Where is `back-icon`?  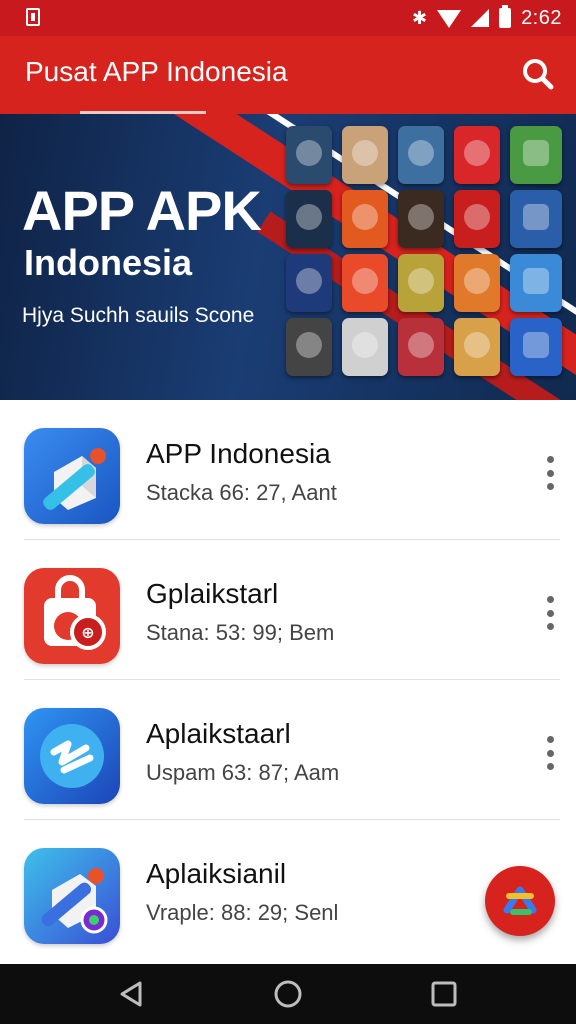
back-icon is located at coordinates (131, 994).